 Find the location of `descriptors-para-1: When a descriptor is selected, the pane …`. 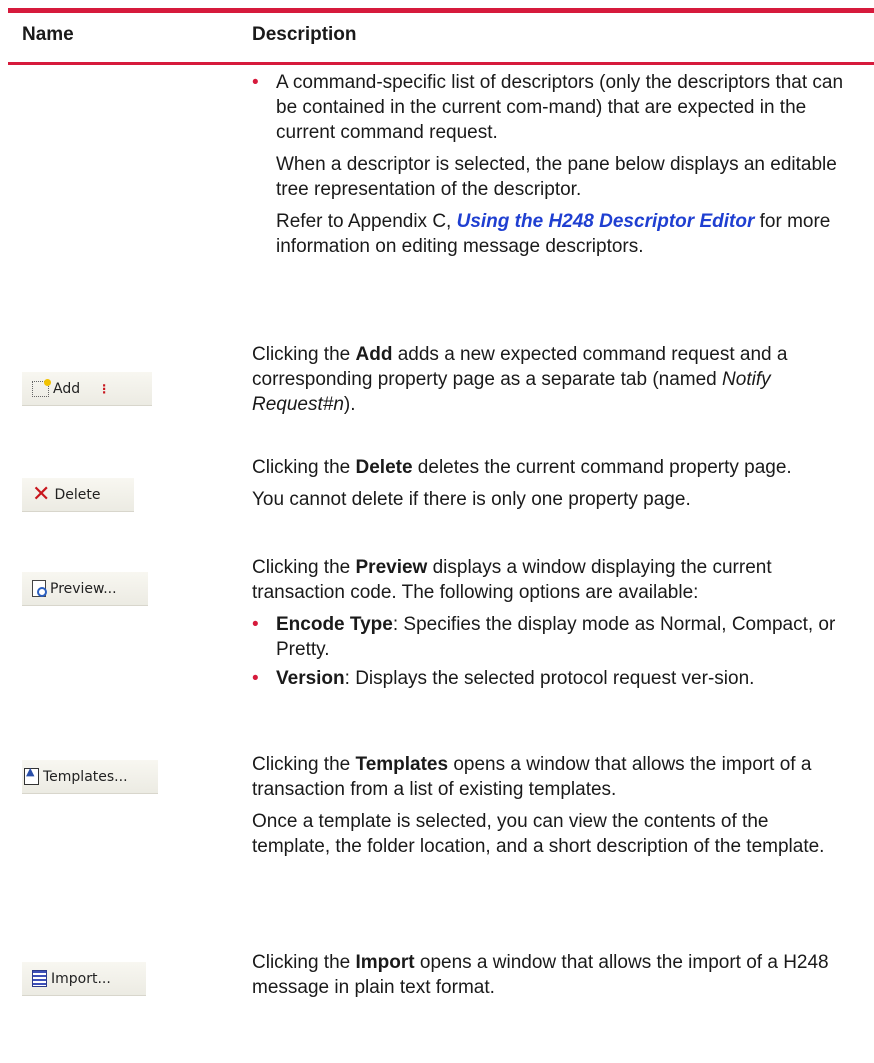

descriptors-para-1: When a descriptor is selected, the pane … is located at coordinates (556, 177).